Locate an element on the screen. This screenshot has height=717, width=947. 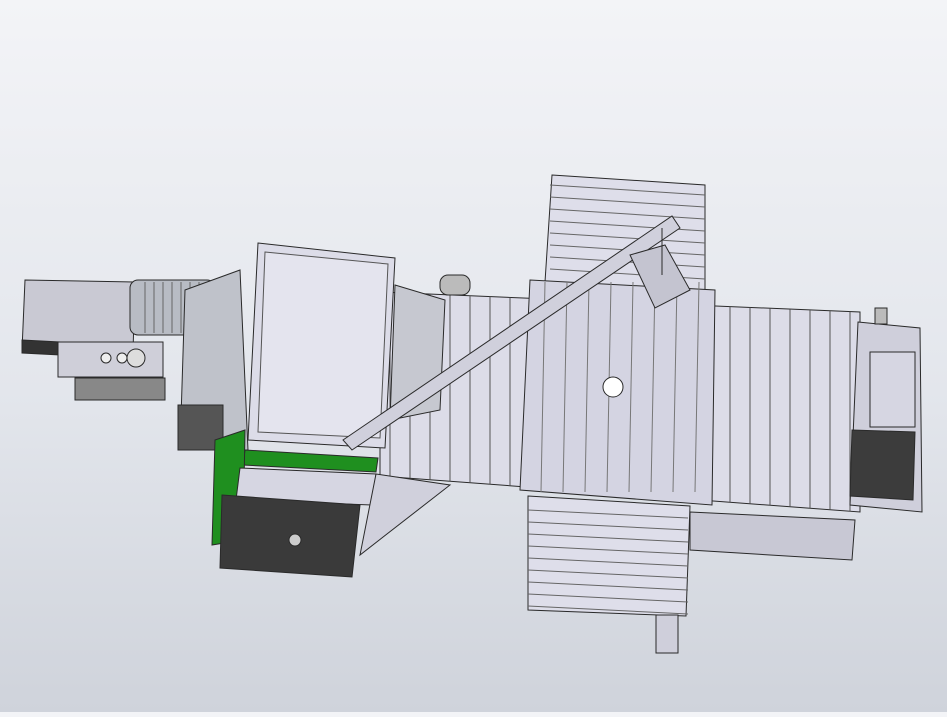
base-slope is located at coordinates (405, 514).